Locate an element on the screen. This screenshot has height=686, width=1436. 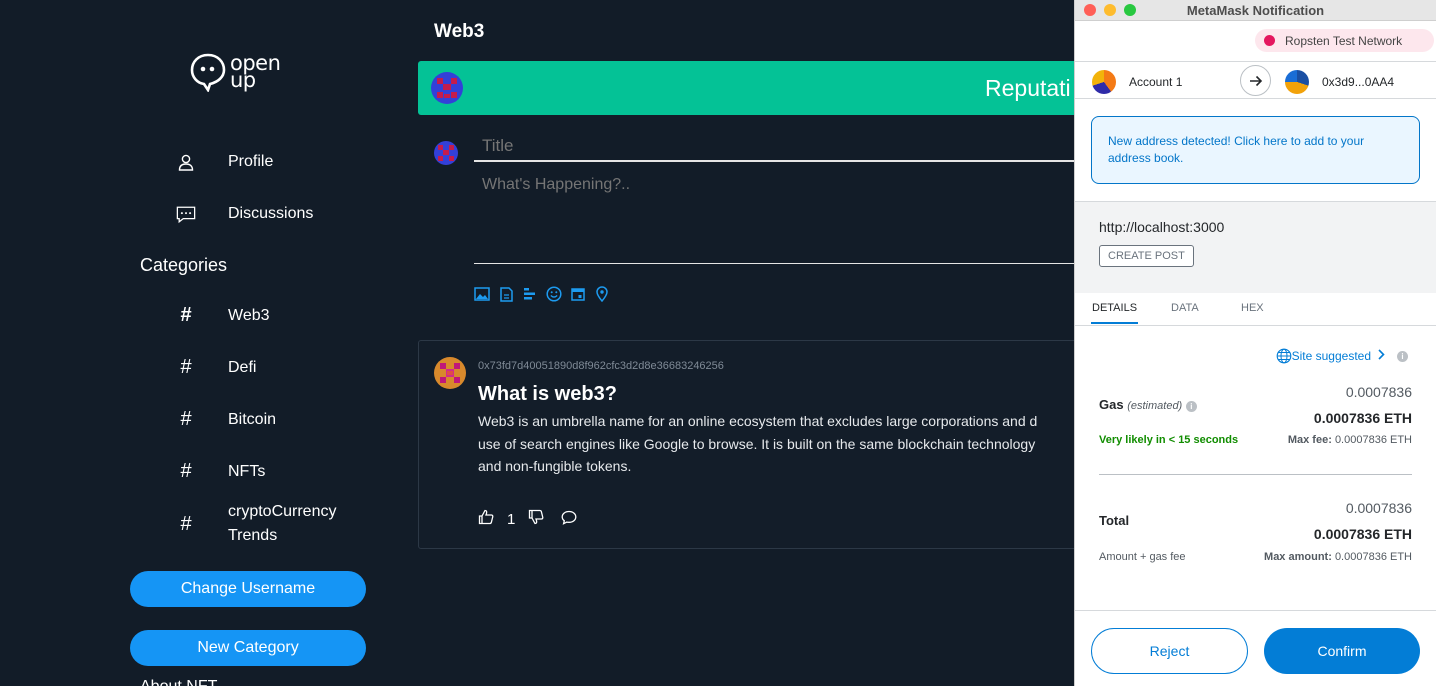
new-category-button: New Category is located at coordinates (248, 648).